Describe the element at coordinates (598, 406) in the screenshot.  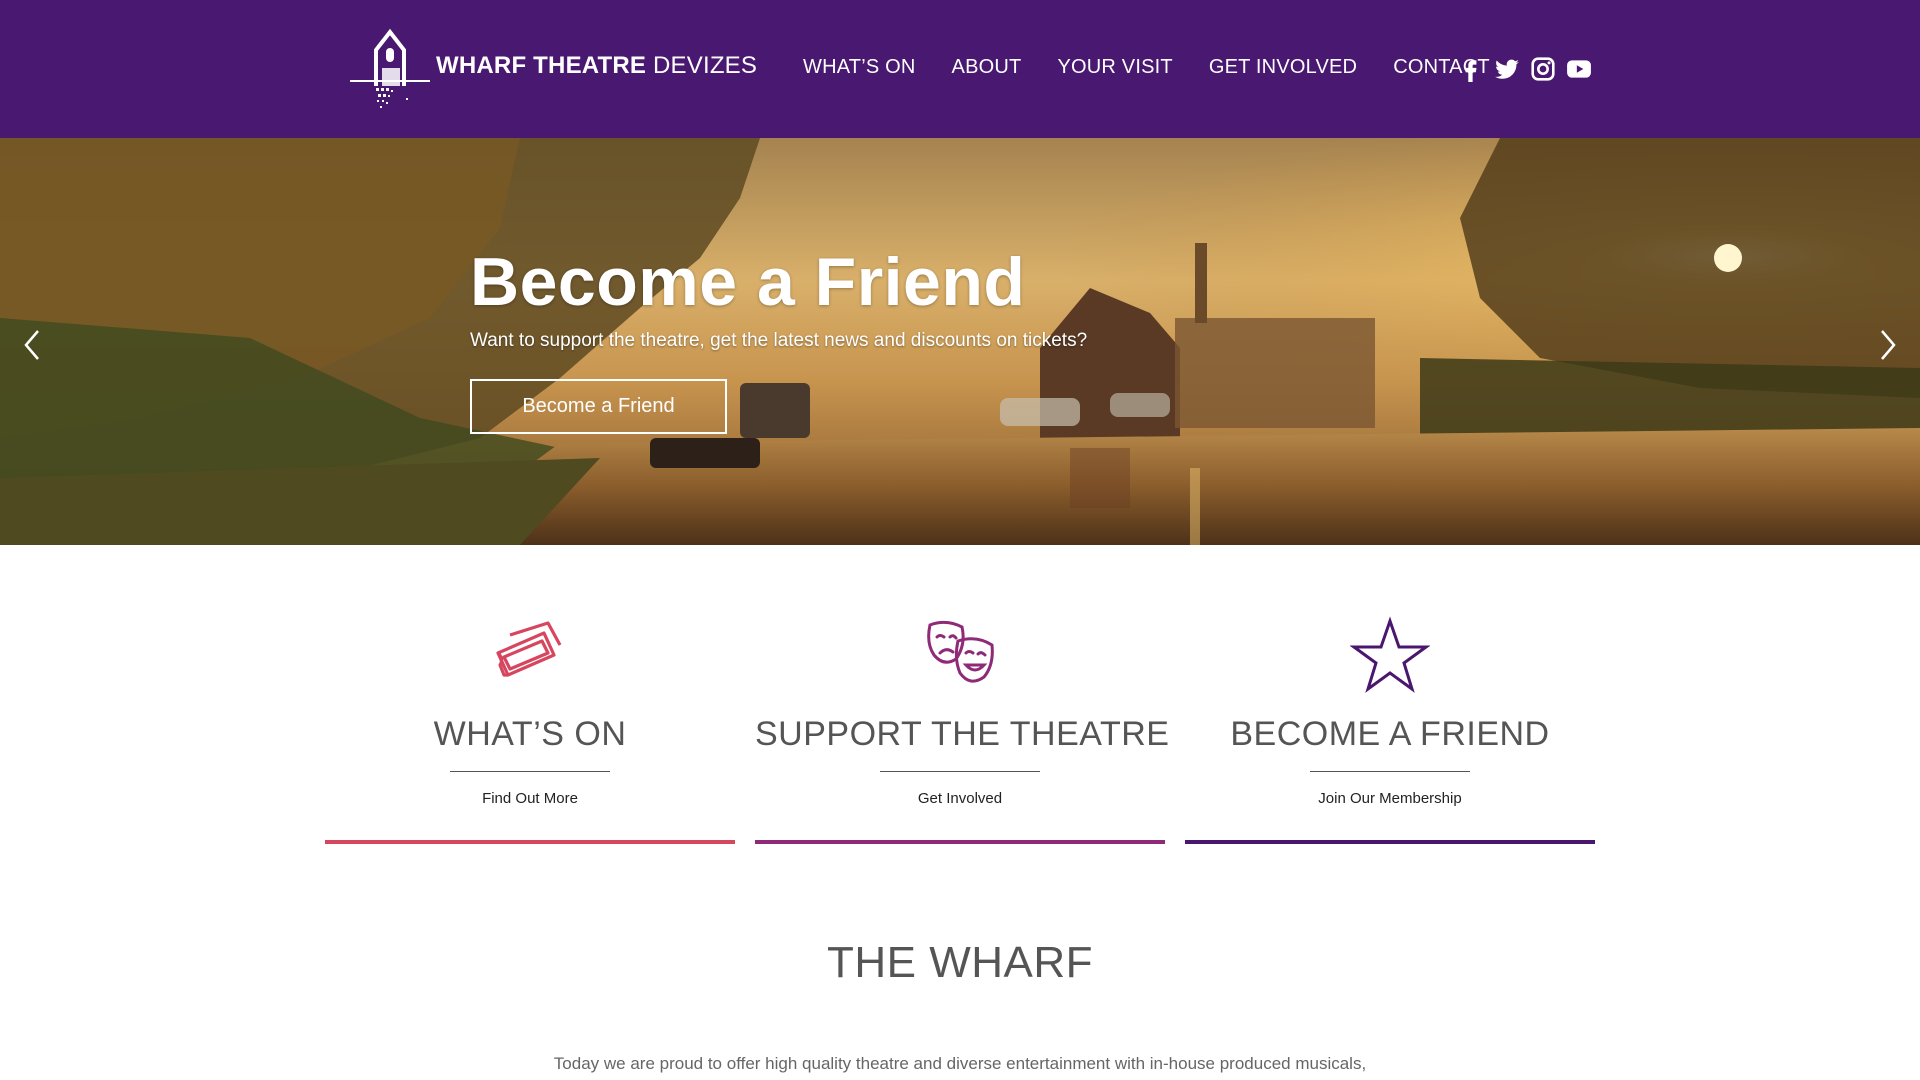
I see `become-friend-button: Become a Friend` at that location.